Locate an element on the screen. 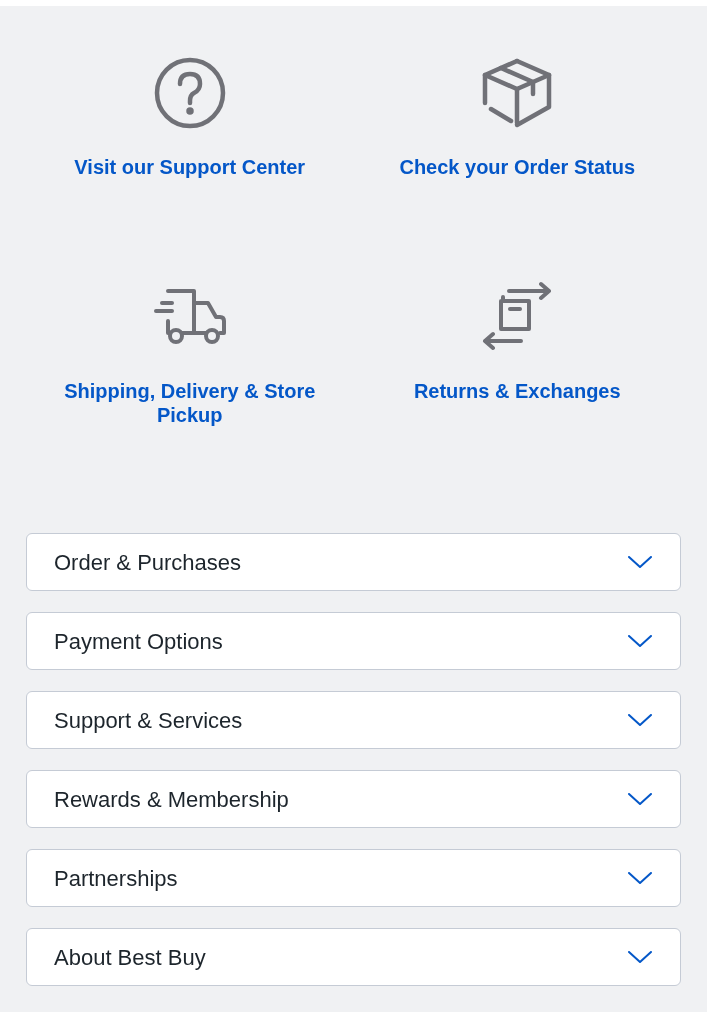 The height and width of the screenshot is (1024, 707). quick-link: Returns & Exchanges is located at coordinates (517, 342).